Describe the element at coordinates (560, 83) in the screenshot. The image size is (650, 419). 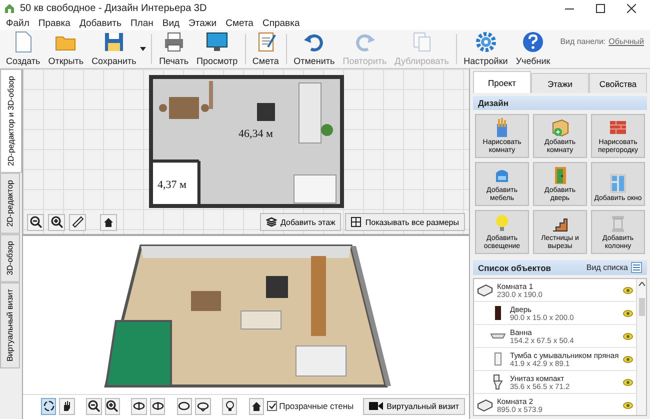
I see `panel-tab: Этажи` at that location.